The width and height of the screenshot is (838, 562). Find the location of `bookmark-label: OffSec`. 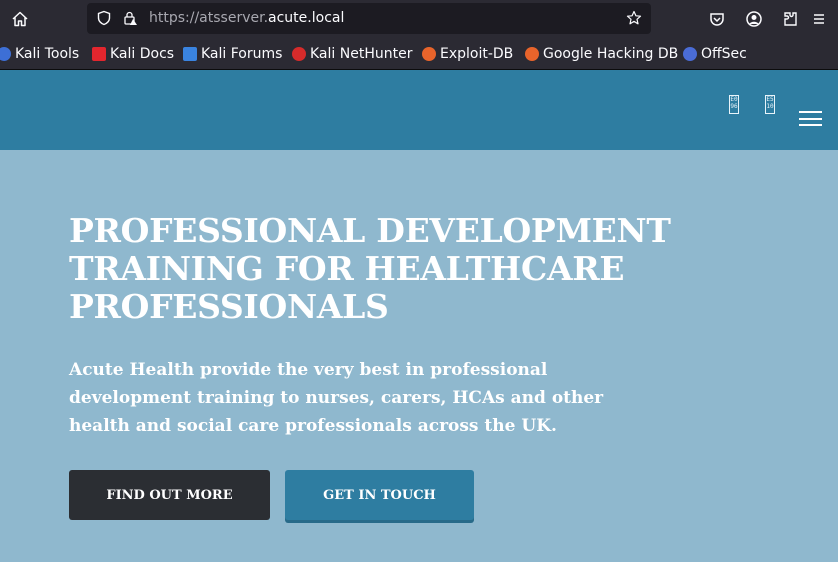

bookmark-label: OffSec is located at coordinates (724, 54).